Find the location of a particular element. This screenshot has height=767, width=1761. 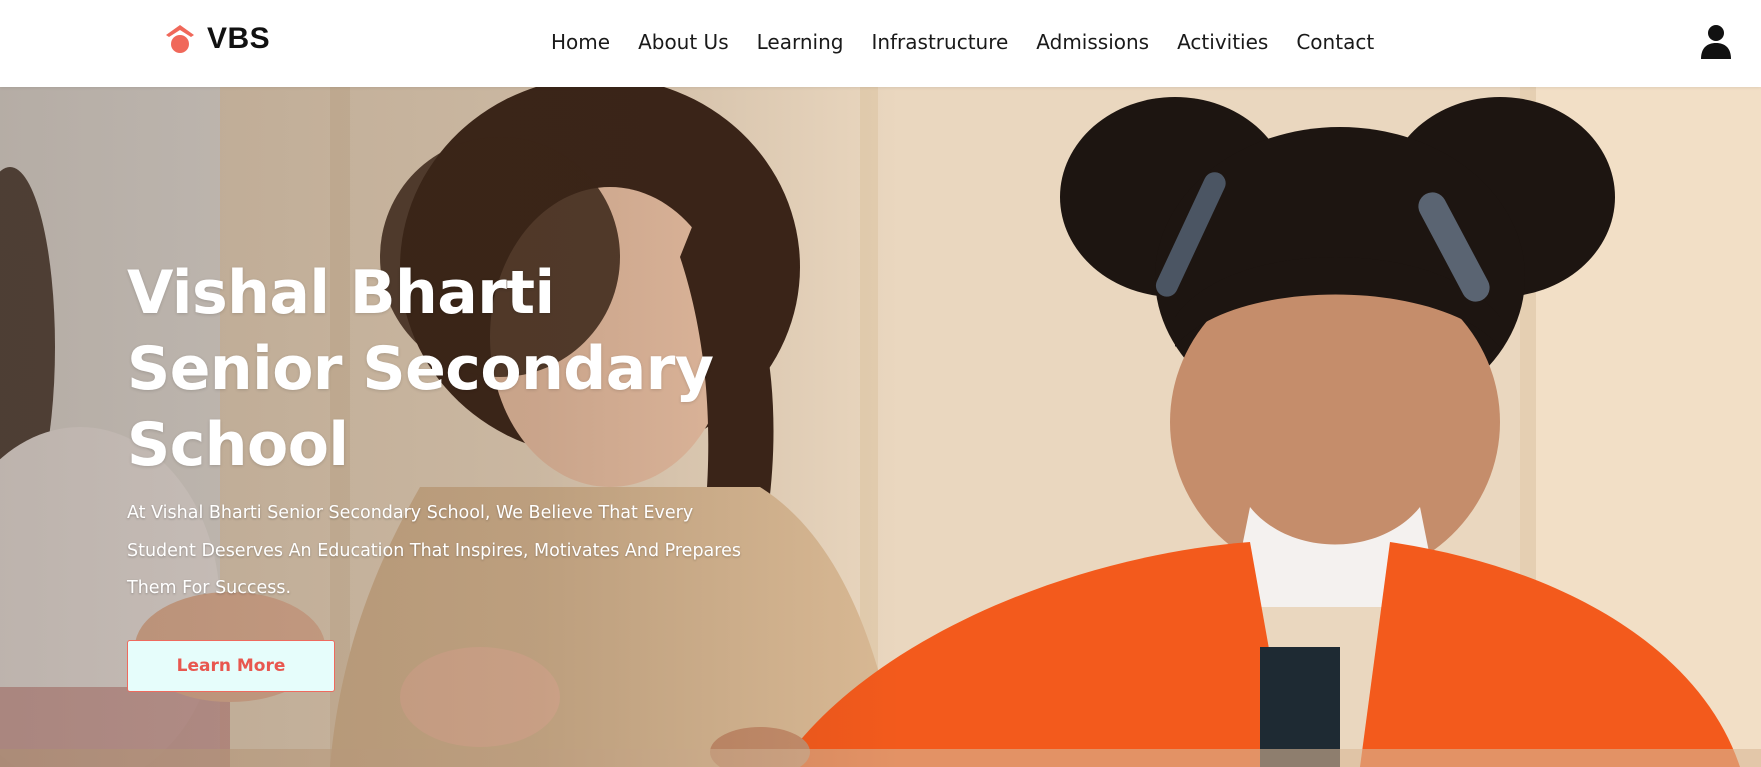

nav-learning: Learning is located at coordinates (800, 42).